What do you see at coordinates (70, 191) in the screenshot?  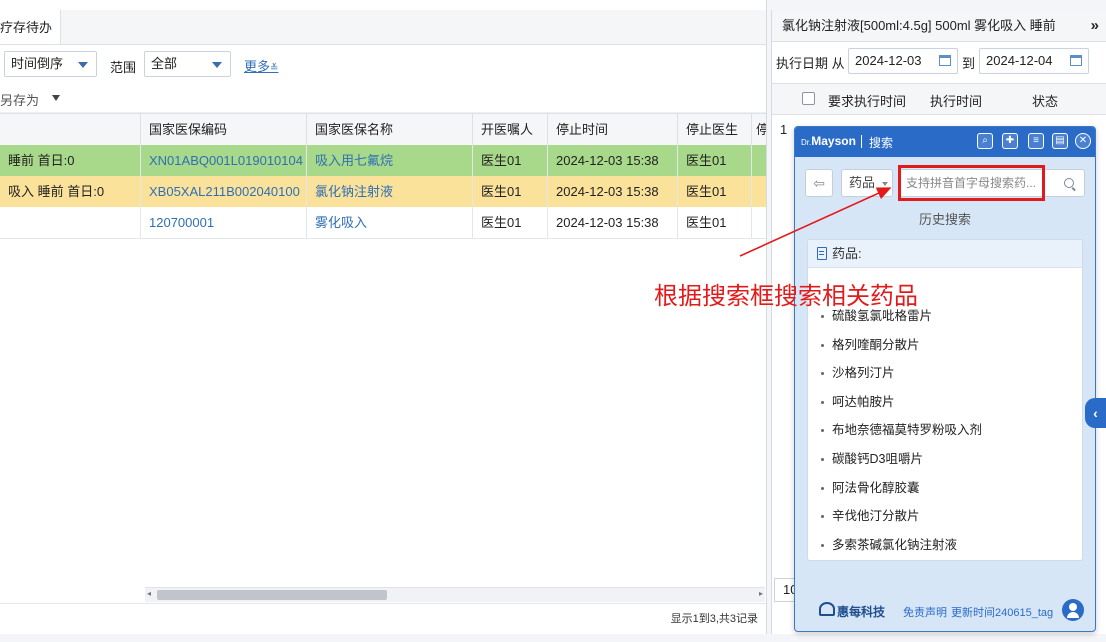 I see `table-cell-prefix: 吸入 睡前 首日:0` at bounding box center [70, 191].